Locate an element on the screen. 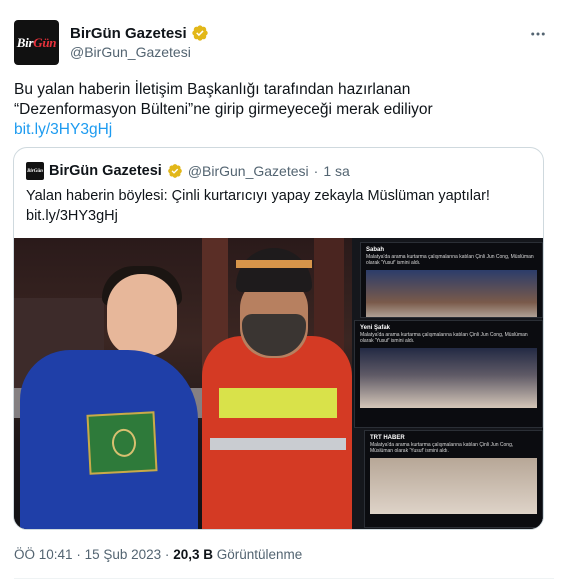 This screenshot has width=566, height=587. views-label: Görüntülenme is located at coordinates (259, 554).